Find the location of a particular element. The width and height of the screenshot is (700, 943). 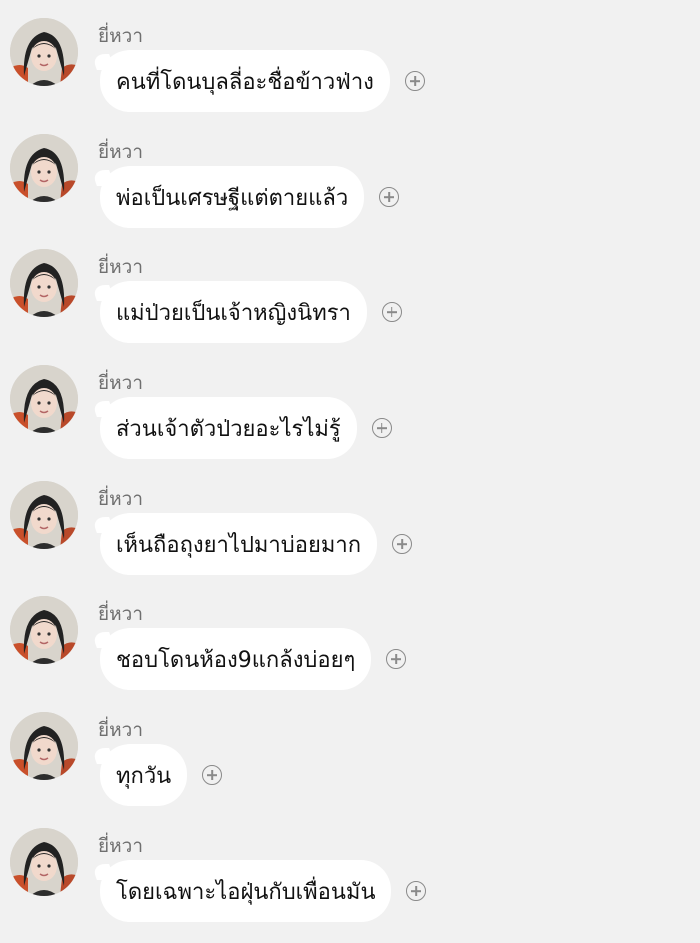

message-text: เห็นถือถุงยาไปมาบ่อยมาก is located at coordinates (239, 545).